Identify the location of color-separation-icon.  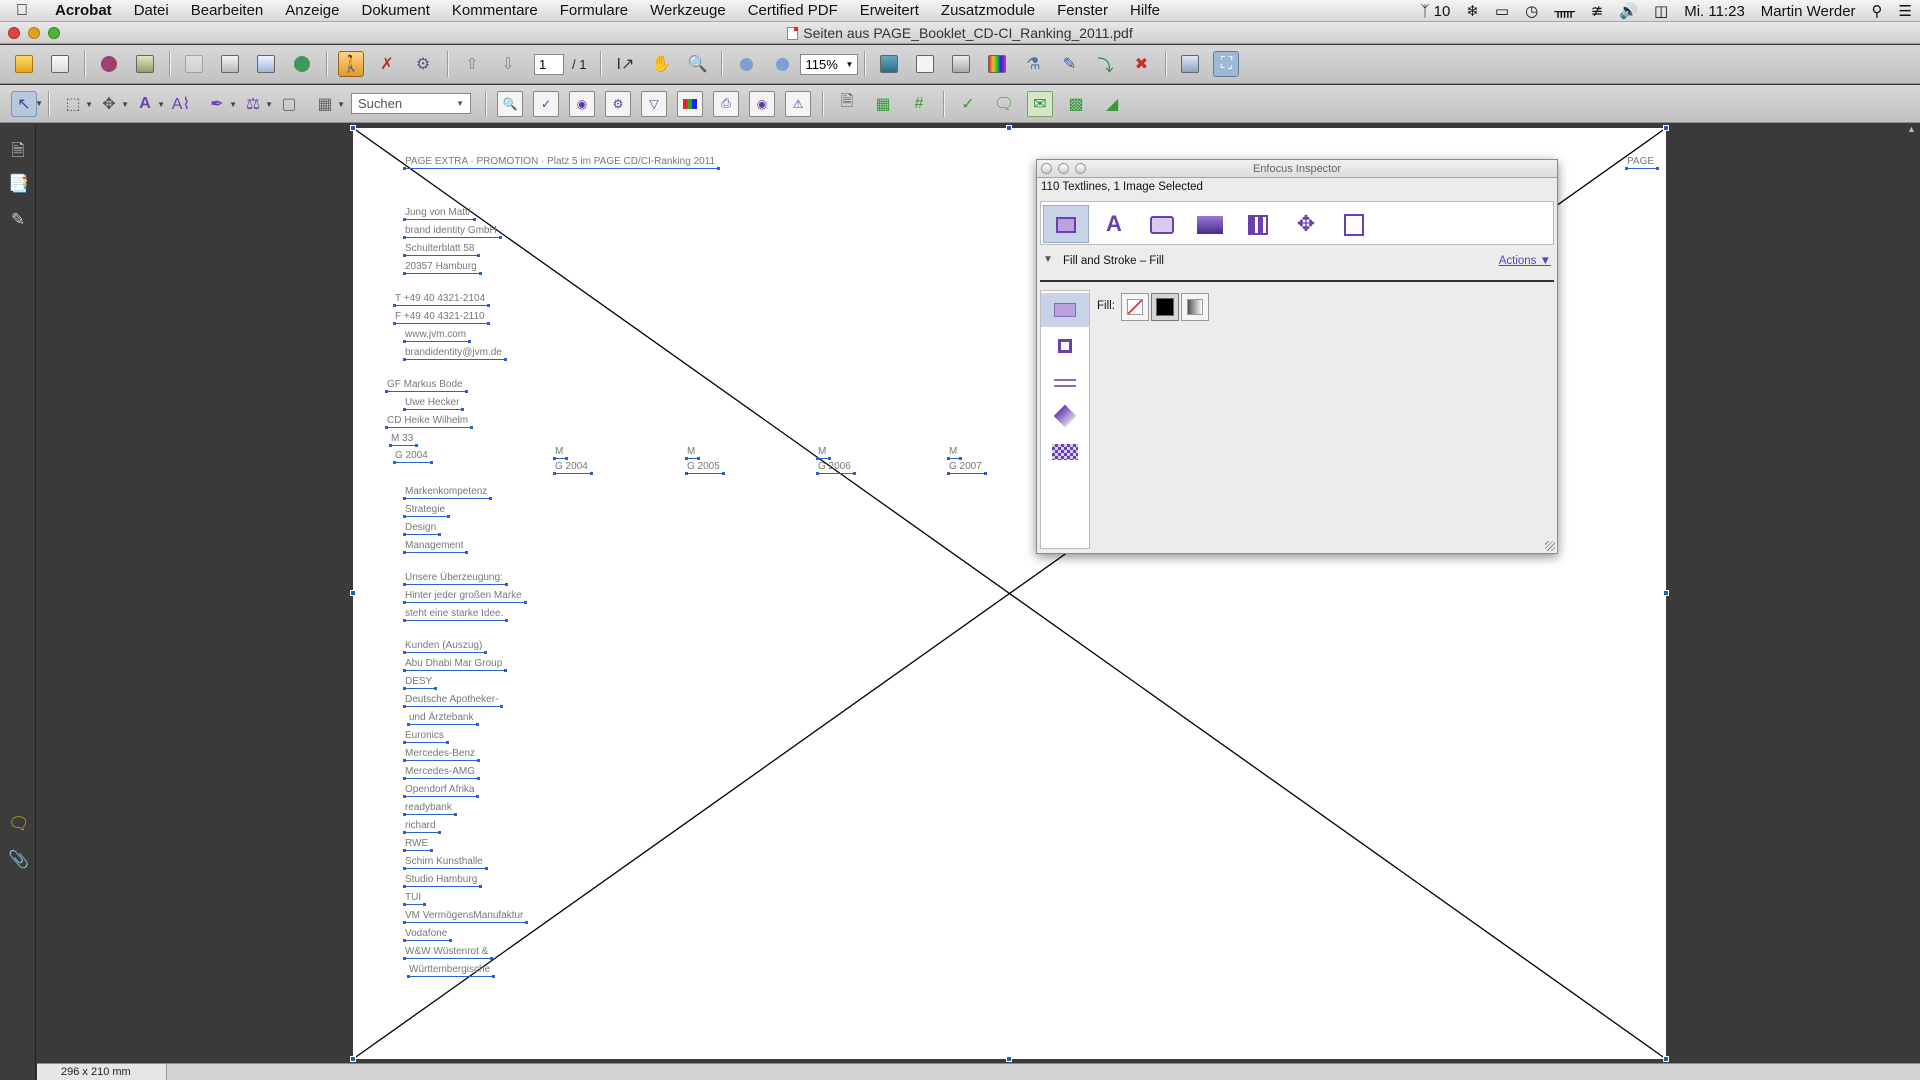
(997, 64).